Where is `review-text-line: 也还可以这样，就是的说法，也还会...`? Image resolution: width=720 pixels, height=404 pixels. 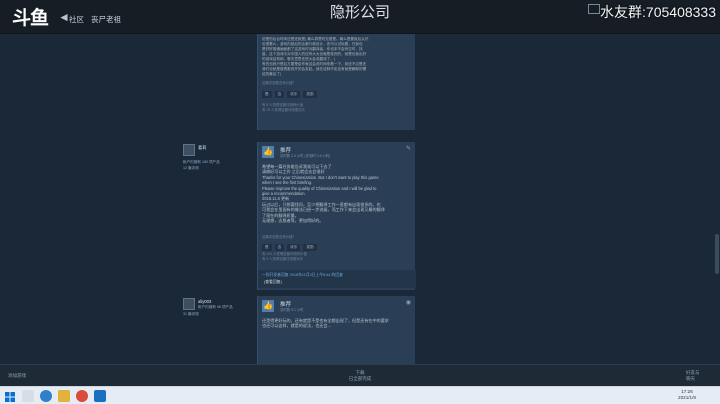
review-text-line: 也还可以这样，就是的说法，也还会... is located at coordinates (296, 326).